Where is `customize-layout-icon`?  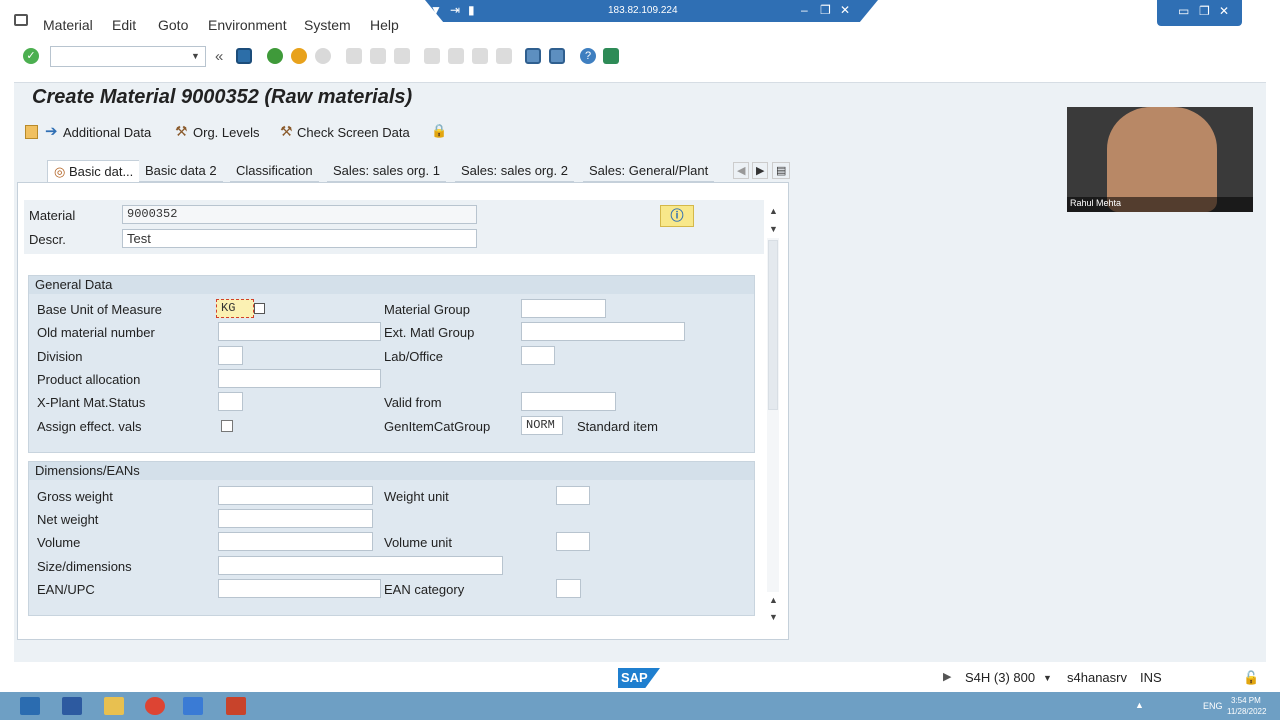
customize-layout-icon is located at coordinates (611, 56).